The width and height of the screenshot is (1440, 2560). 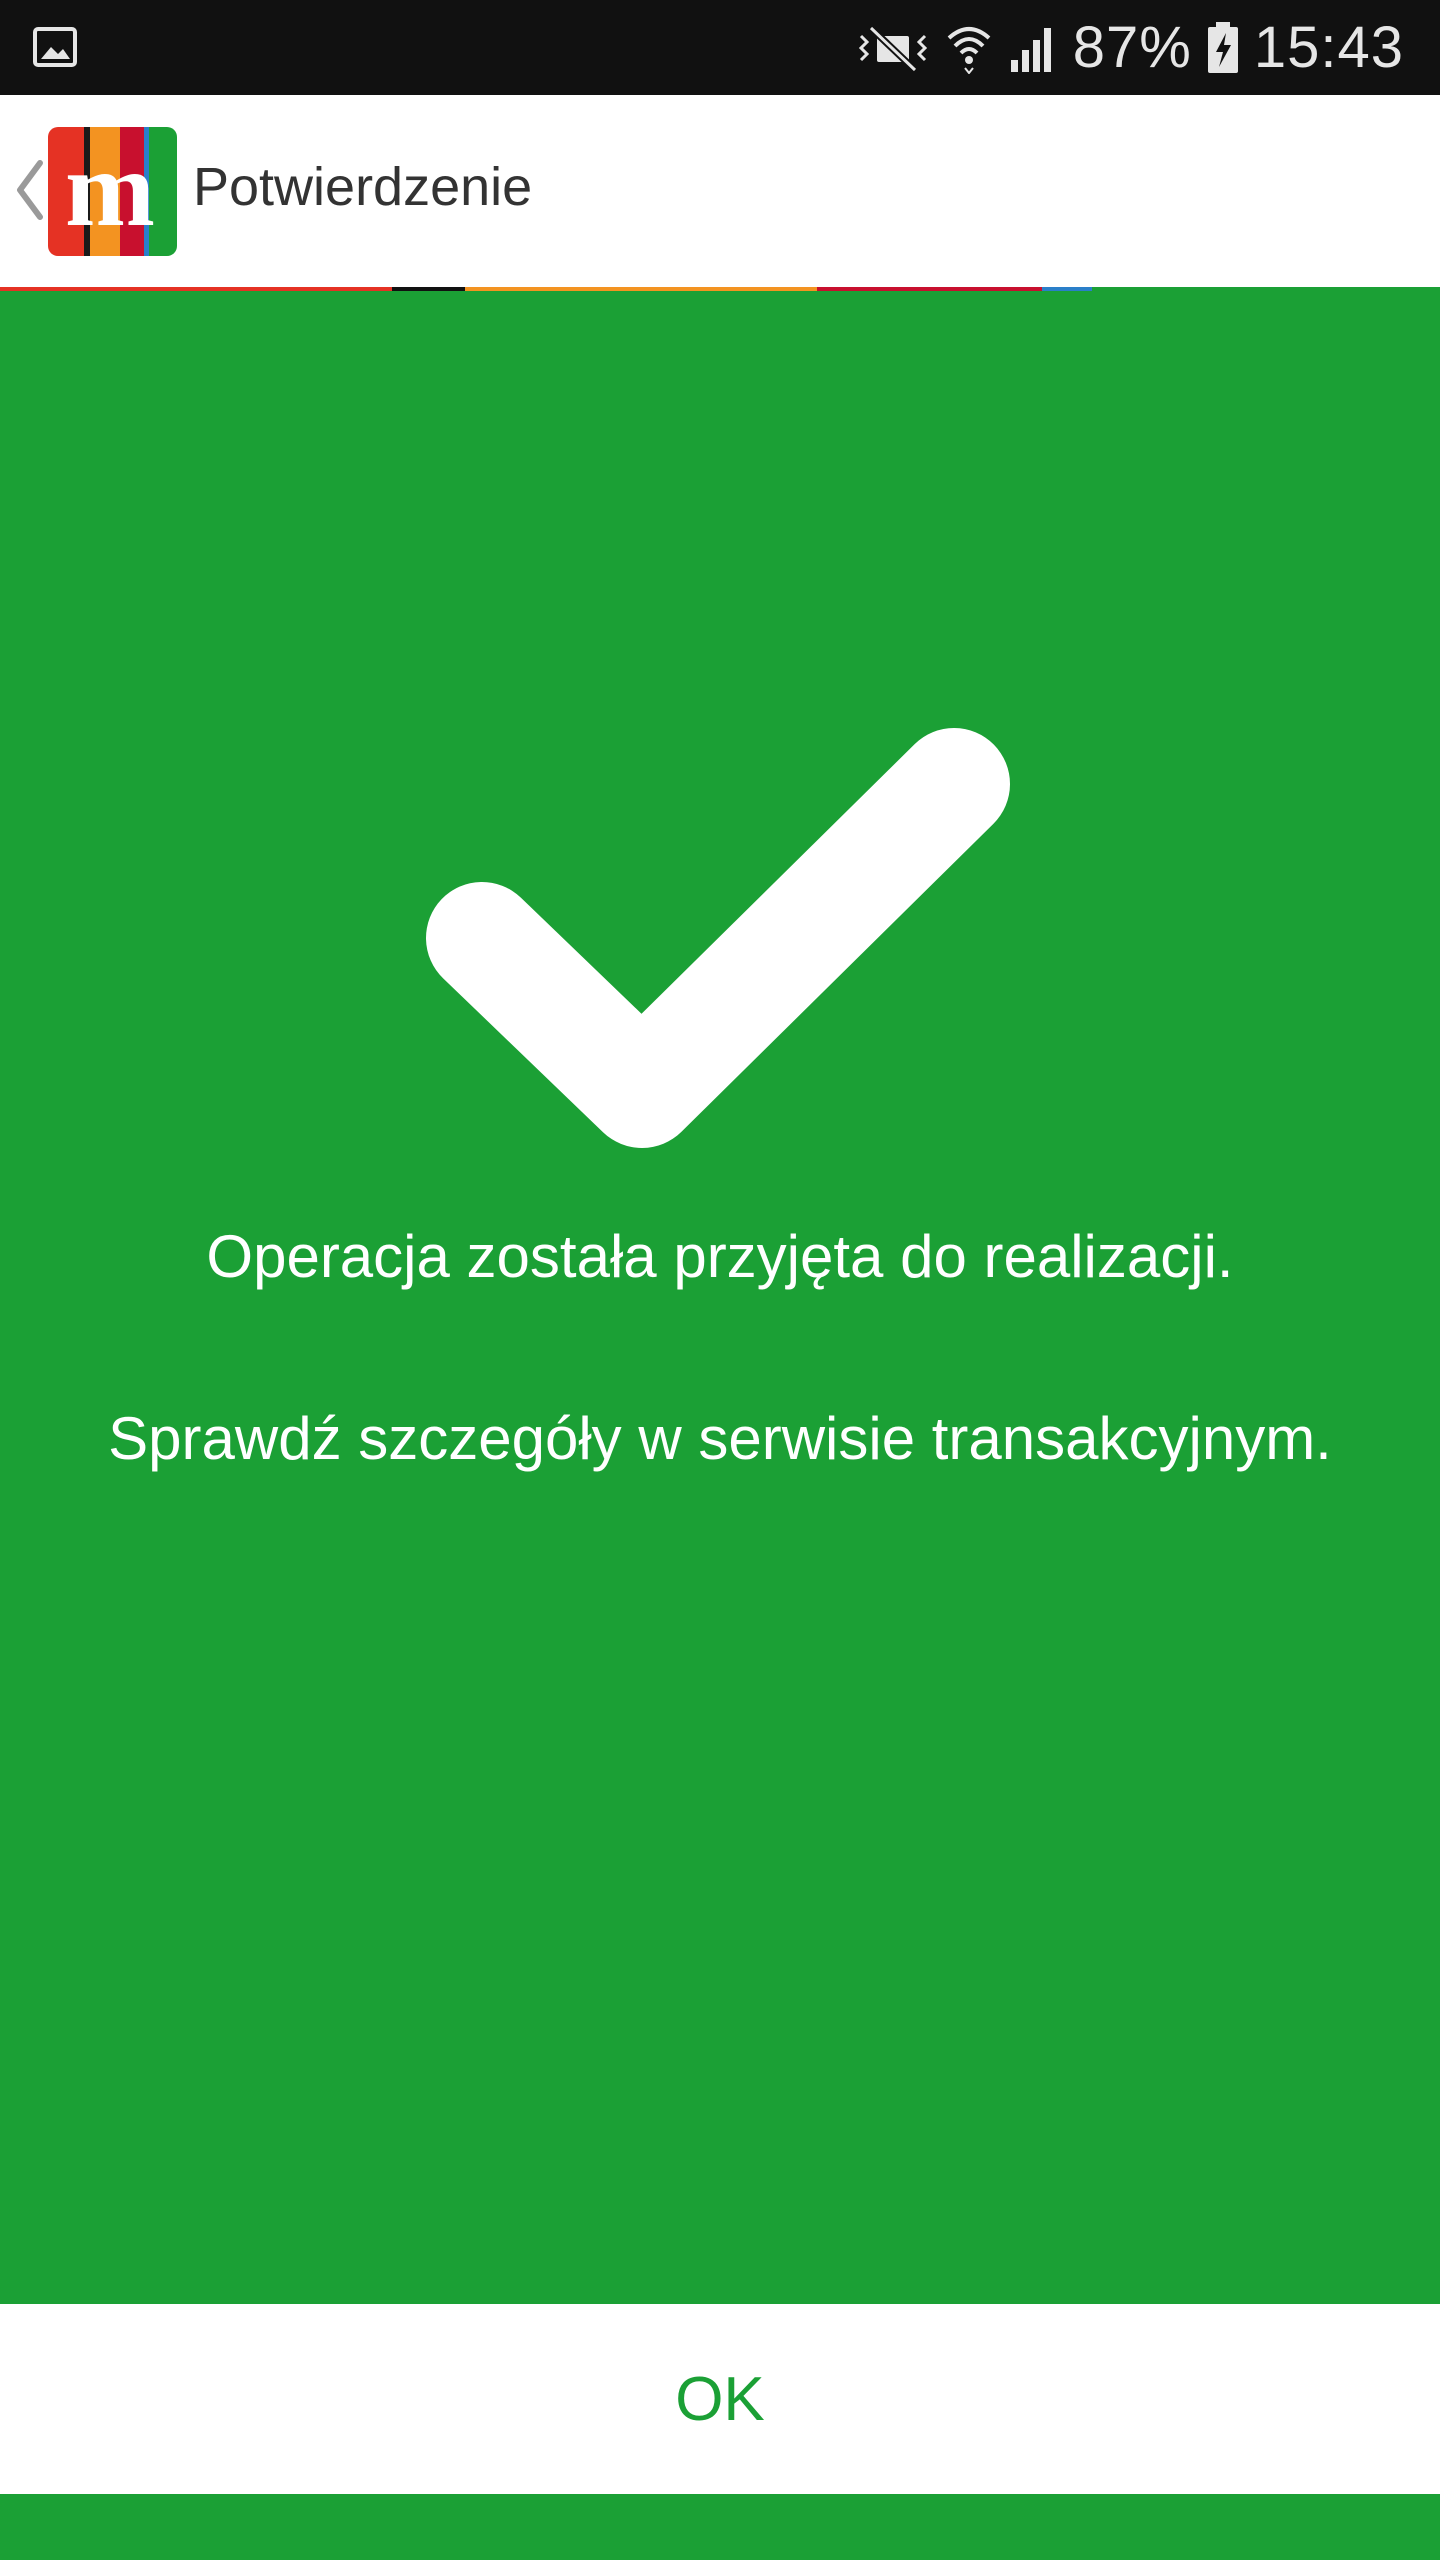 I want to click on status-indicators: 87% 15:43, so click(x=1129, y=47).